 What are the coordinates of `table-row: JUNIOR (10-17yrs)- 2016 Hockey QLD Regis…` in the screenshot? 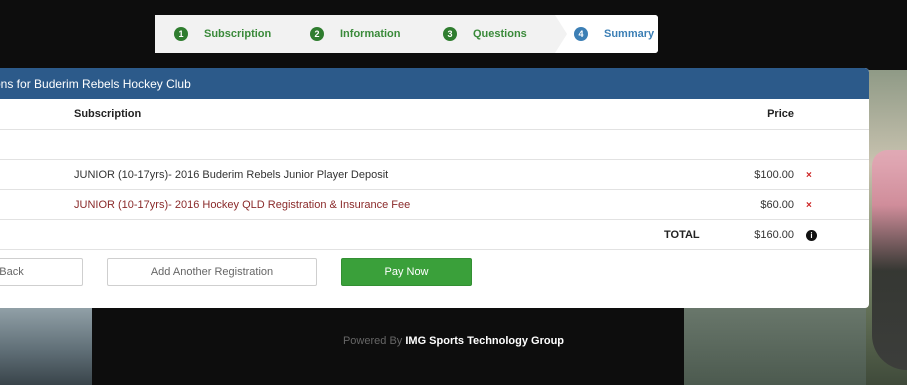 It's located at (434, 205).